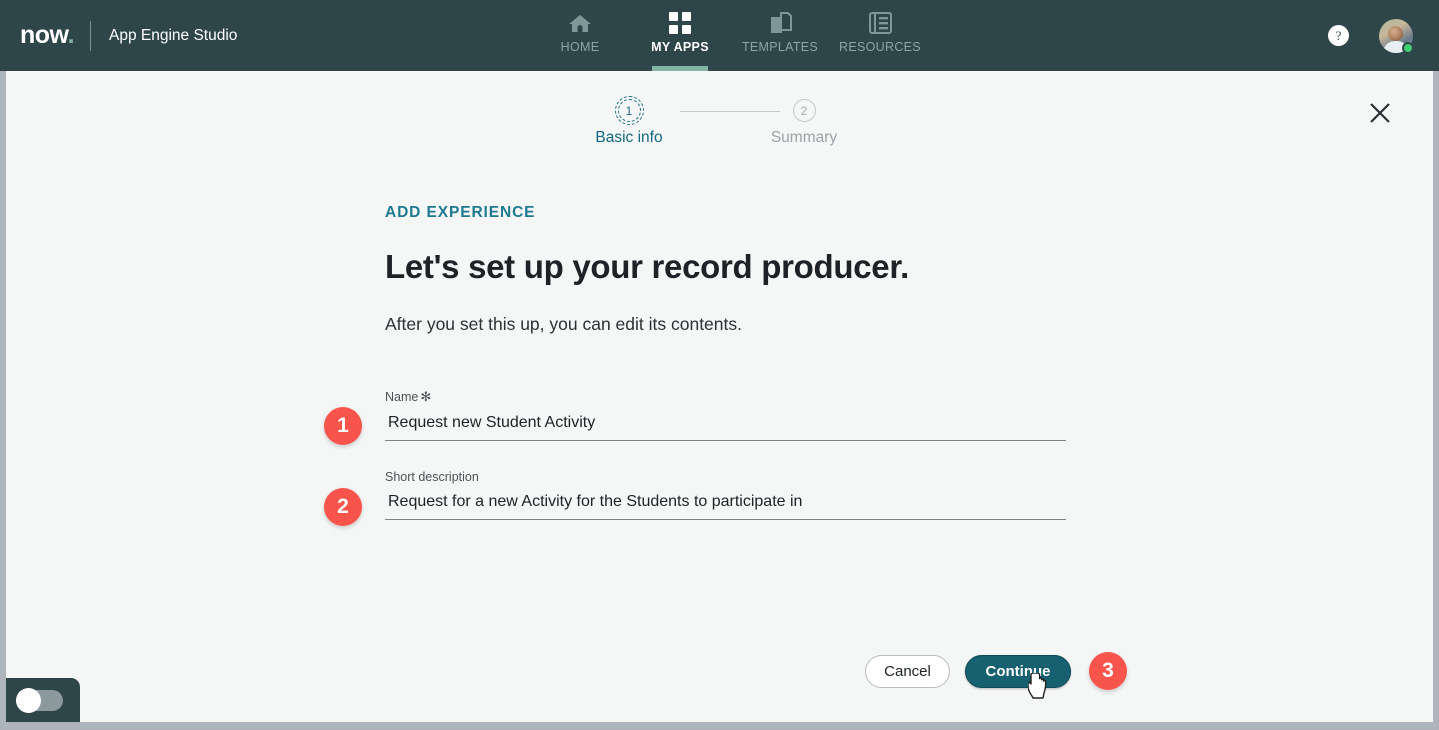 The width and height of the screenshot is (1439, 730). I want to click on now-logo: now., so click(47, 35).